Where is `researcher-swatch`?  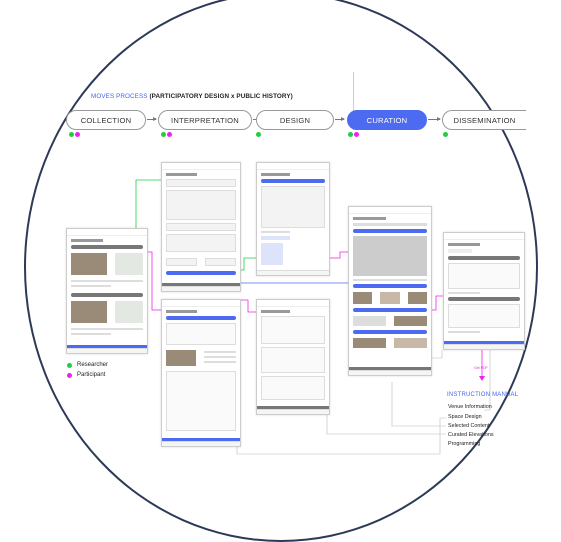 researcher-swatch is located at coordinates (69, 365).